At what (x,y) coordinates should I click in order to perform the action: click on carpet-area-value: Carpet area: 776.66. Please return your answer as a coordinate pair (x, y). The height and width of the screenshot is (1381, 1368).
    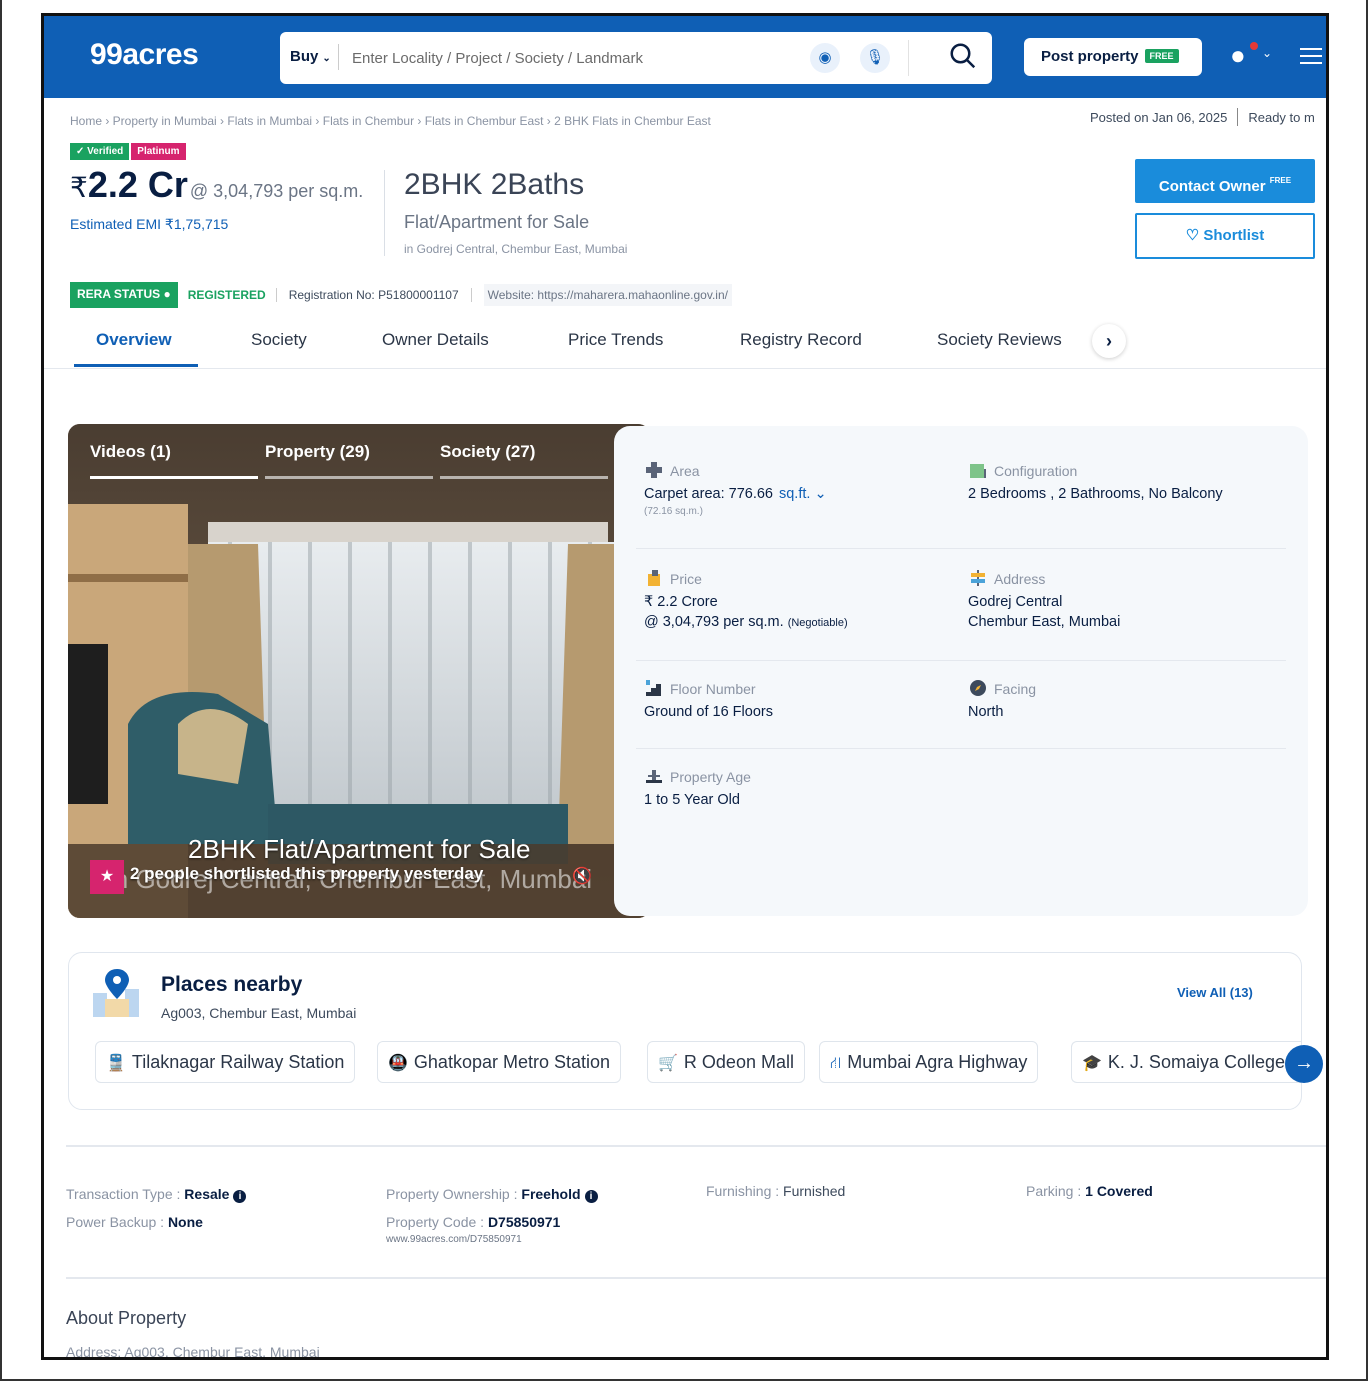
    Looking at the image, I should click on (708, 494).